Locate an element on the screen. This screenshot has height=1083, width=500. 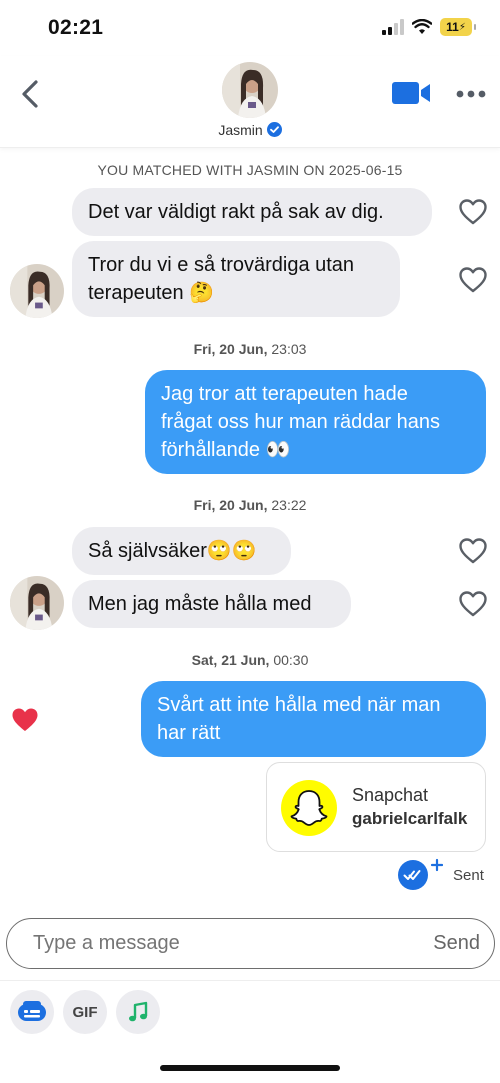
snapchat-username: gabrielcarlfalk is located at coordinates (410, 818).